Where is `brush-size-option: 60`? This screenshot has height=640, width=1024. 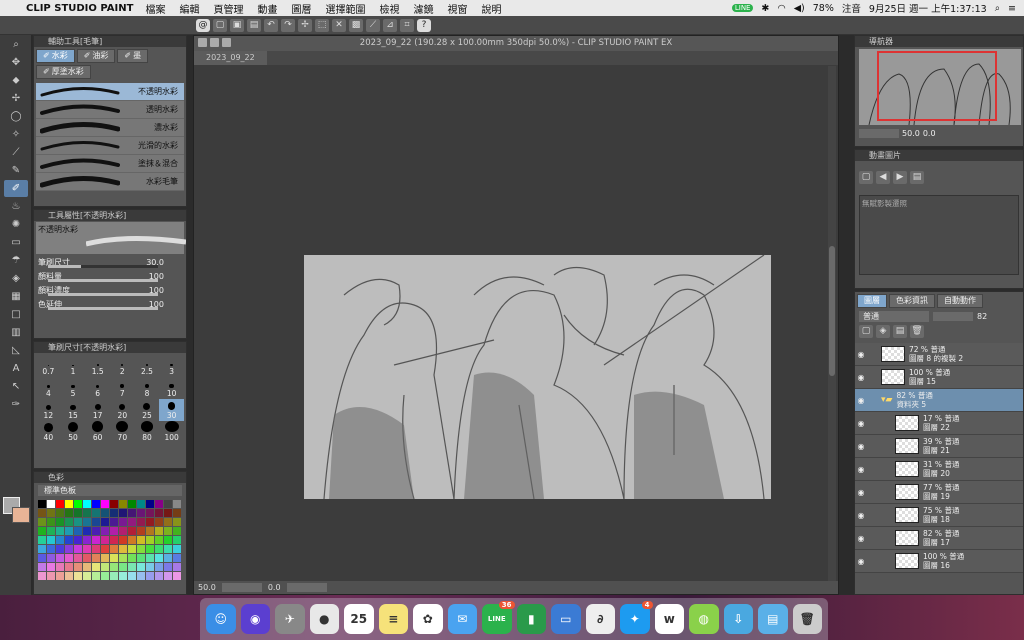
brush-size-option: 60 is located at coordinates (97, 432).